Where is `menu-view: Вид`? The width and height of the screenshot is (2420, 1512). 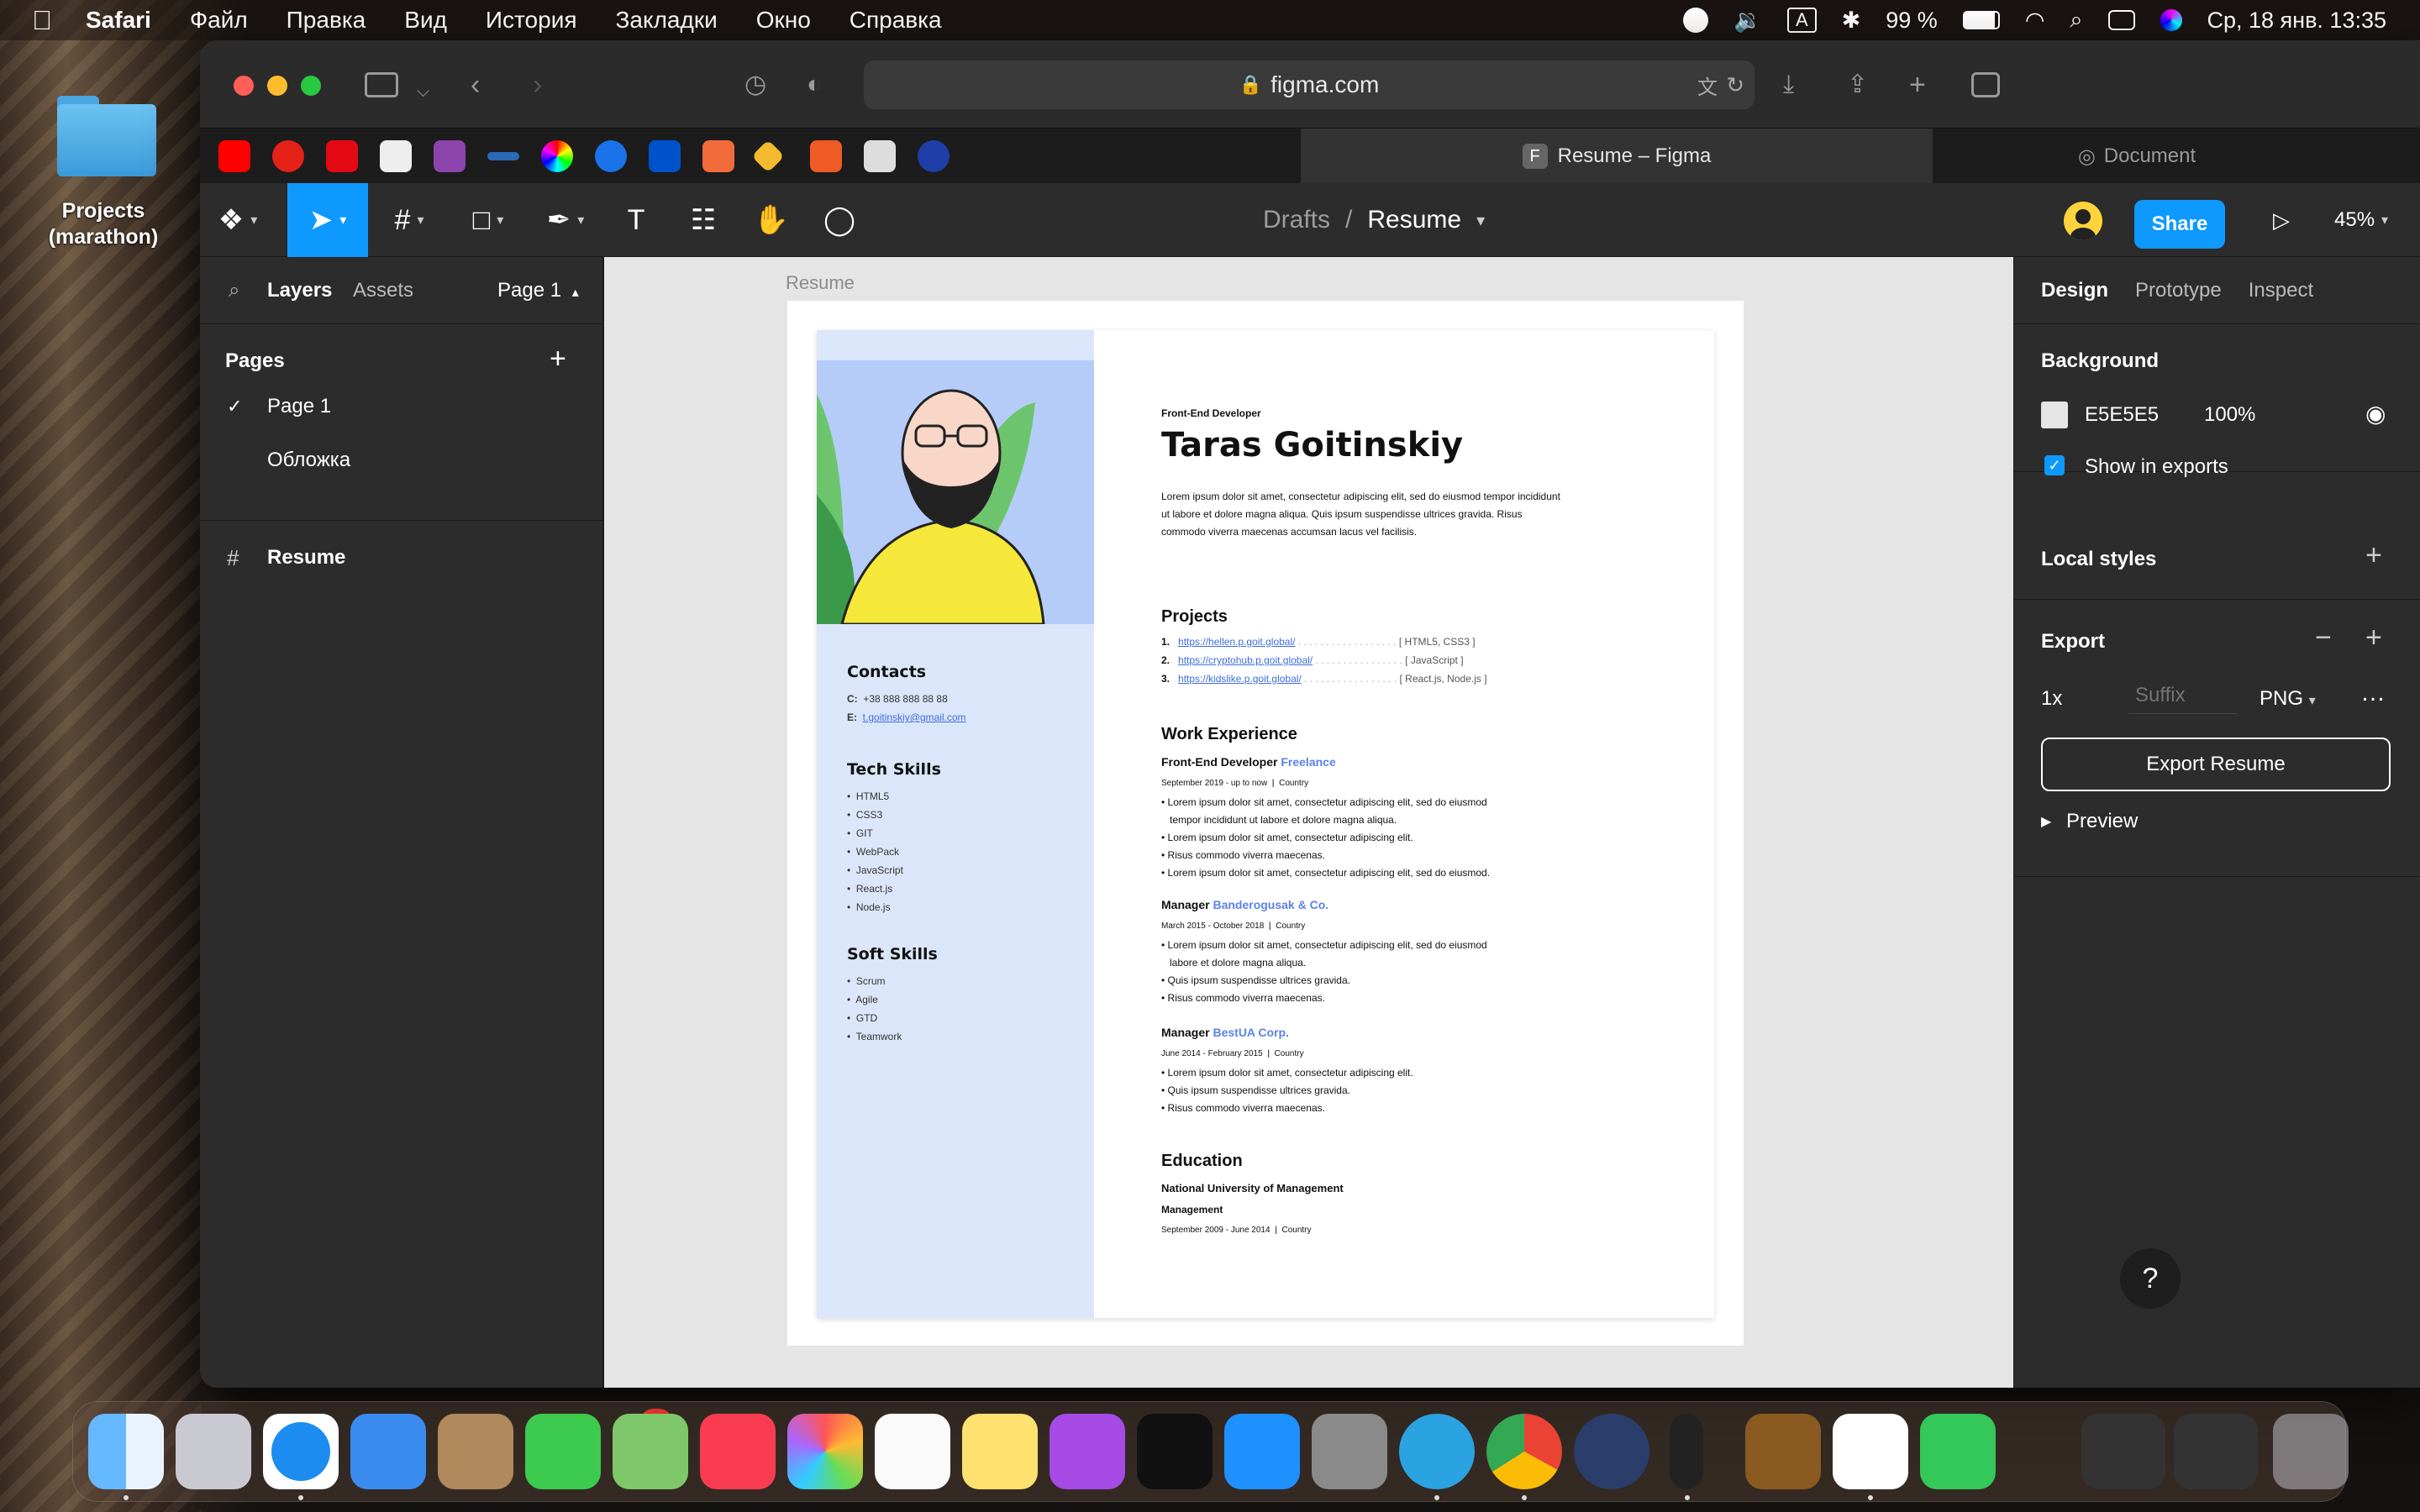
menu-view: Вид is located at coordinates (426, 20).